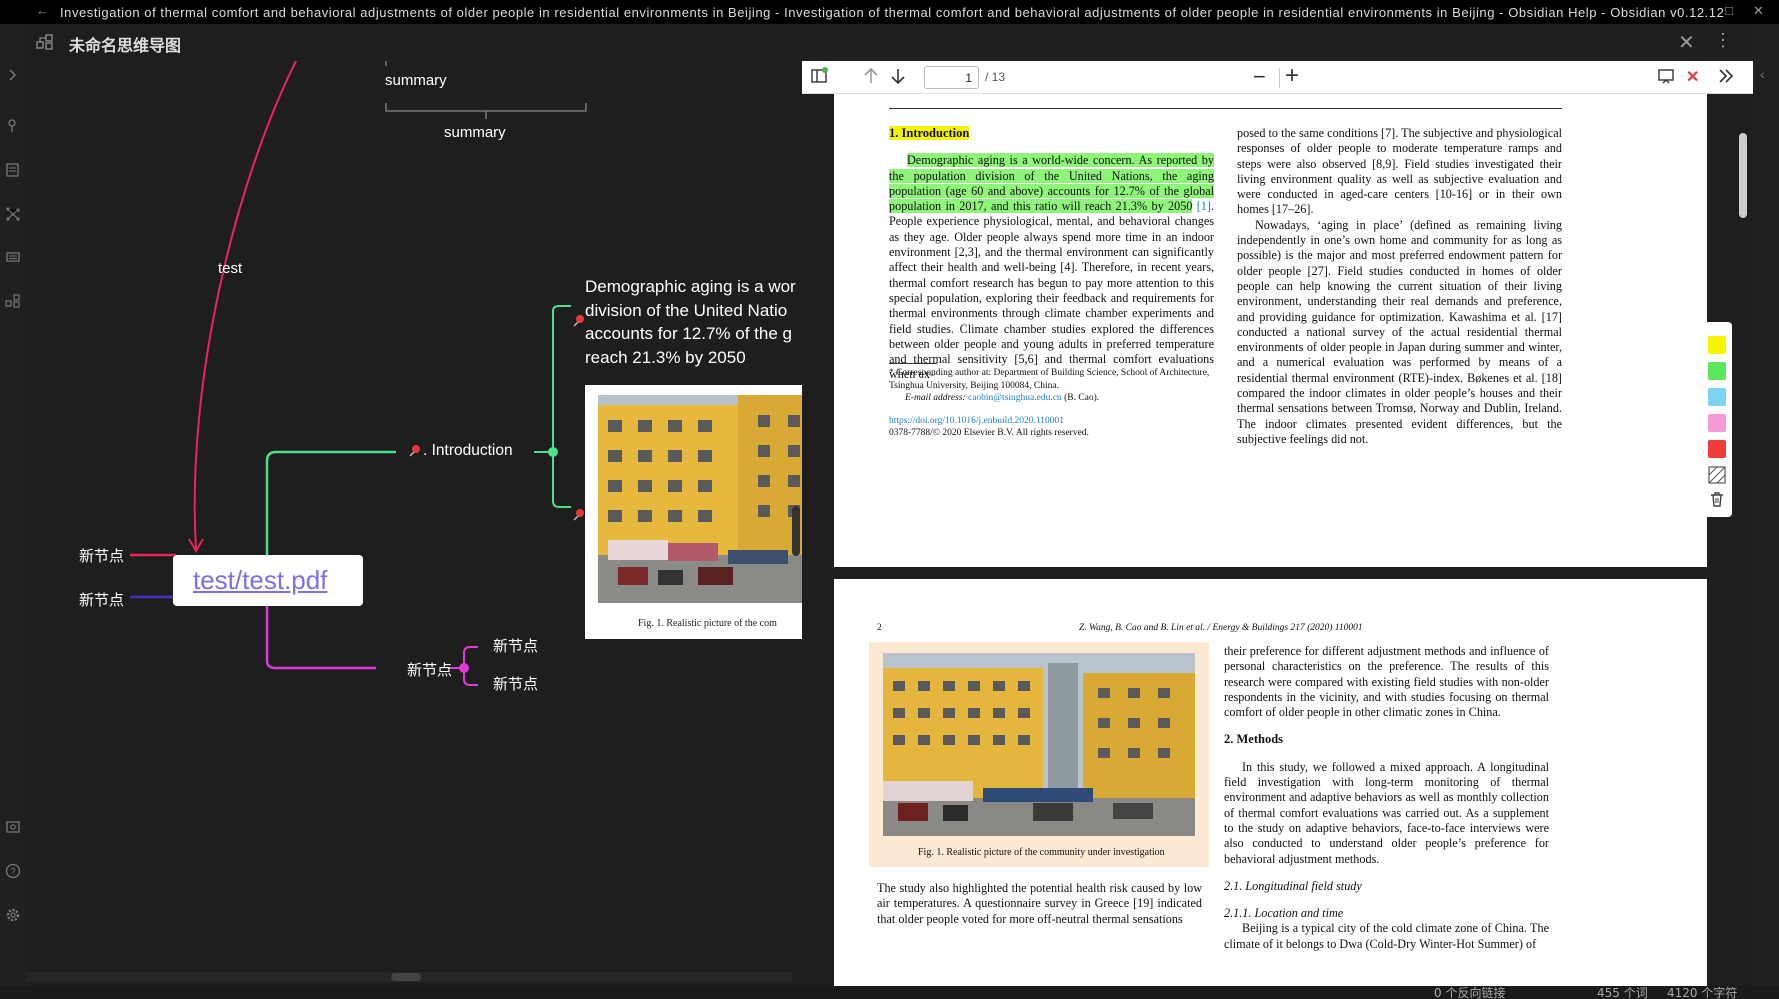 This screenshot has height=999, width=1779. Describe the element at coordinates (898, 78) in the screenshot. I see `arrow-down-icon` at that location.